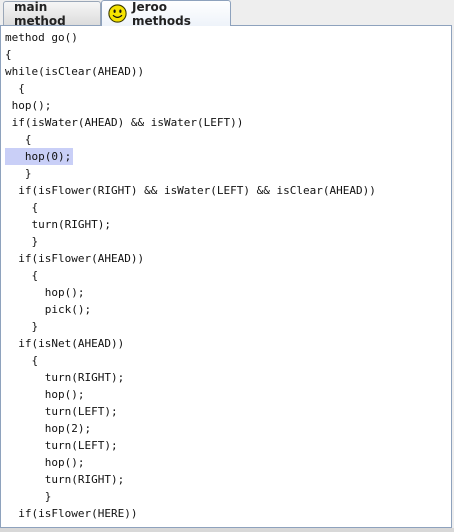  What do you see at coordinates (226, 71) in the screenshot?
I see `code-line: while(isClear(AHEAD))` at bounding box center [226, 71].